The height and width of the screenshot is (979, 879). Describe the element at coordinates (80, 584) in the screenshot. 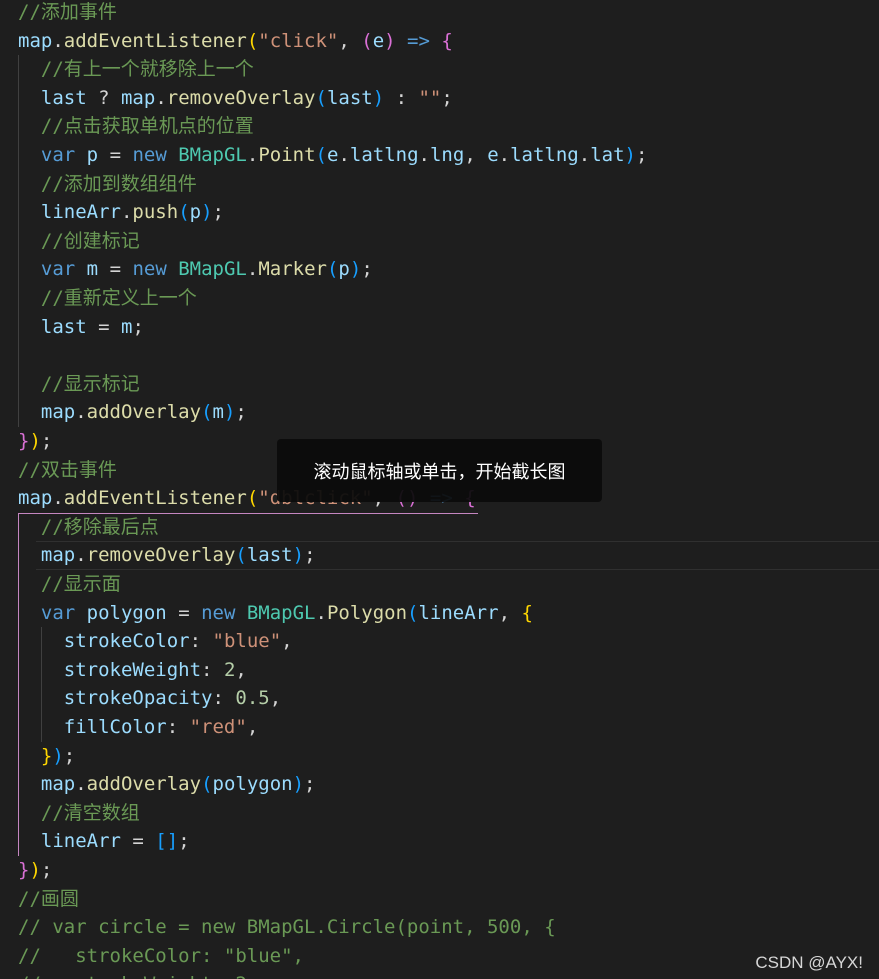

I see `code-token: //显示面` at that location.